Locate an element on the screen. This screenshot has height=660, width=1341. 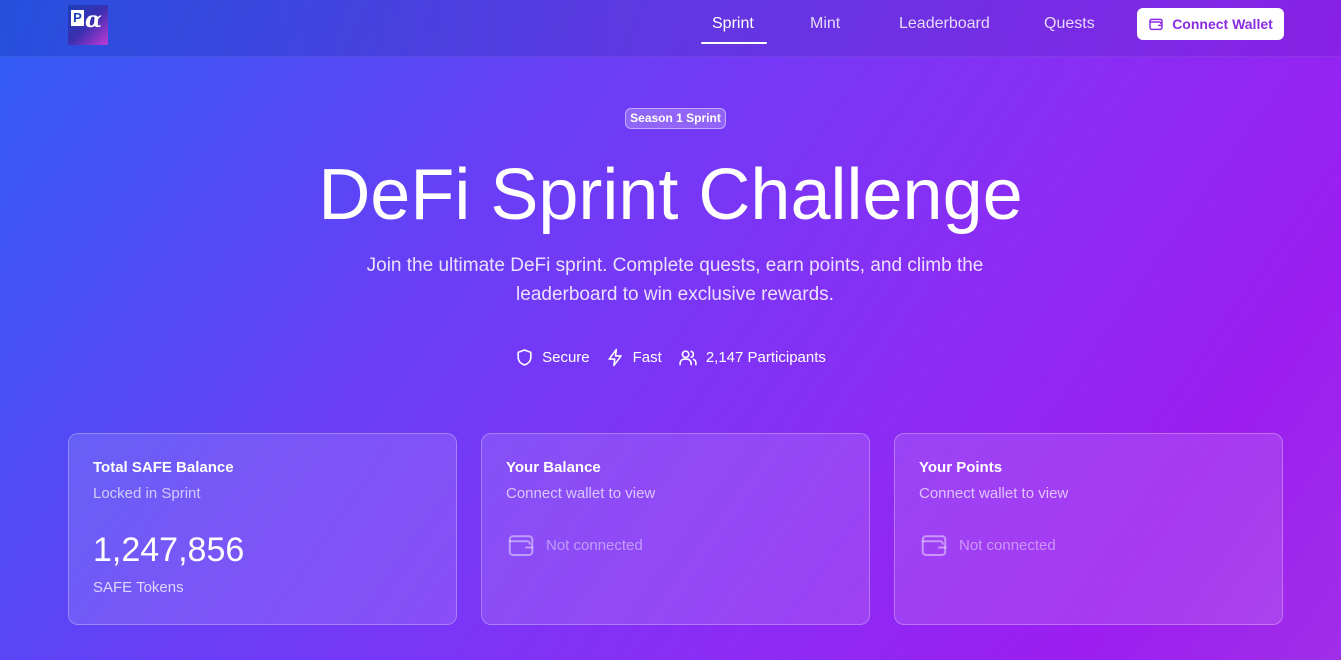
feature-secure: Secure is located at coordinates (552, 357).